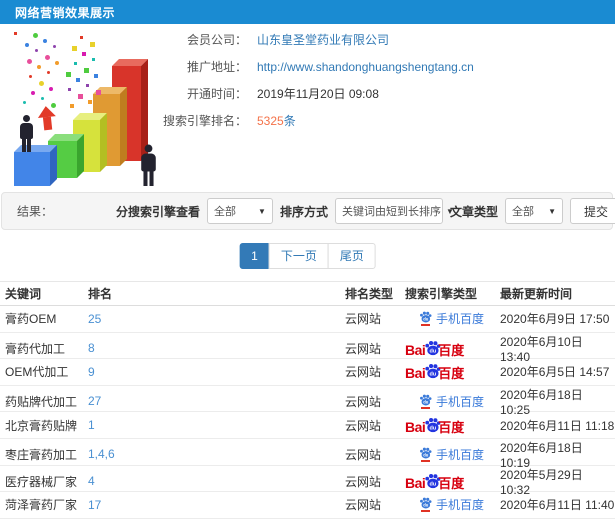 The height and width of the screenshot is (520, 615). Describe the element at coordinates (239, 211) in the screenshot. I see `engine-select: 全部 ▼` at that location.